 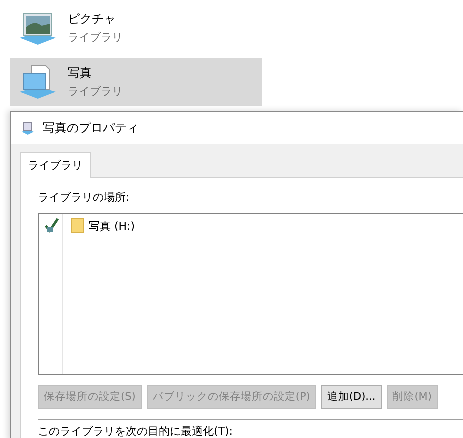 What do you see at coordinates (80, 73) in the screenshot?
I see `library-name: 写真` at bounding box center [80, 73].